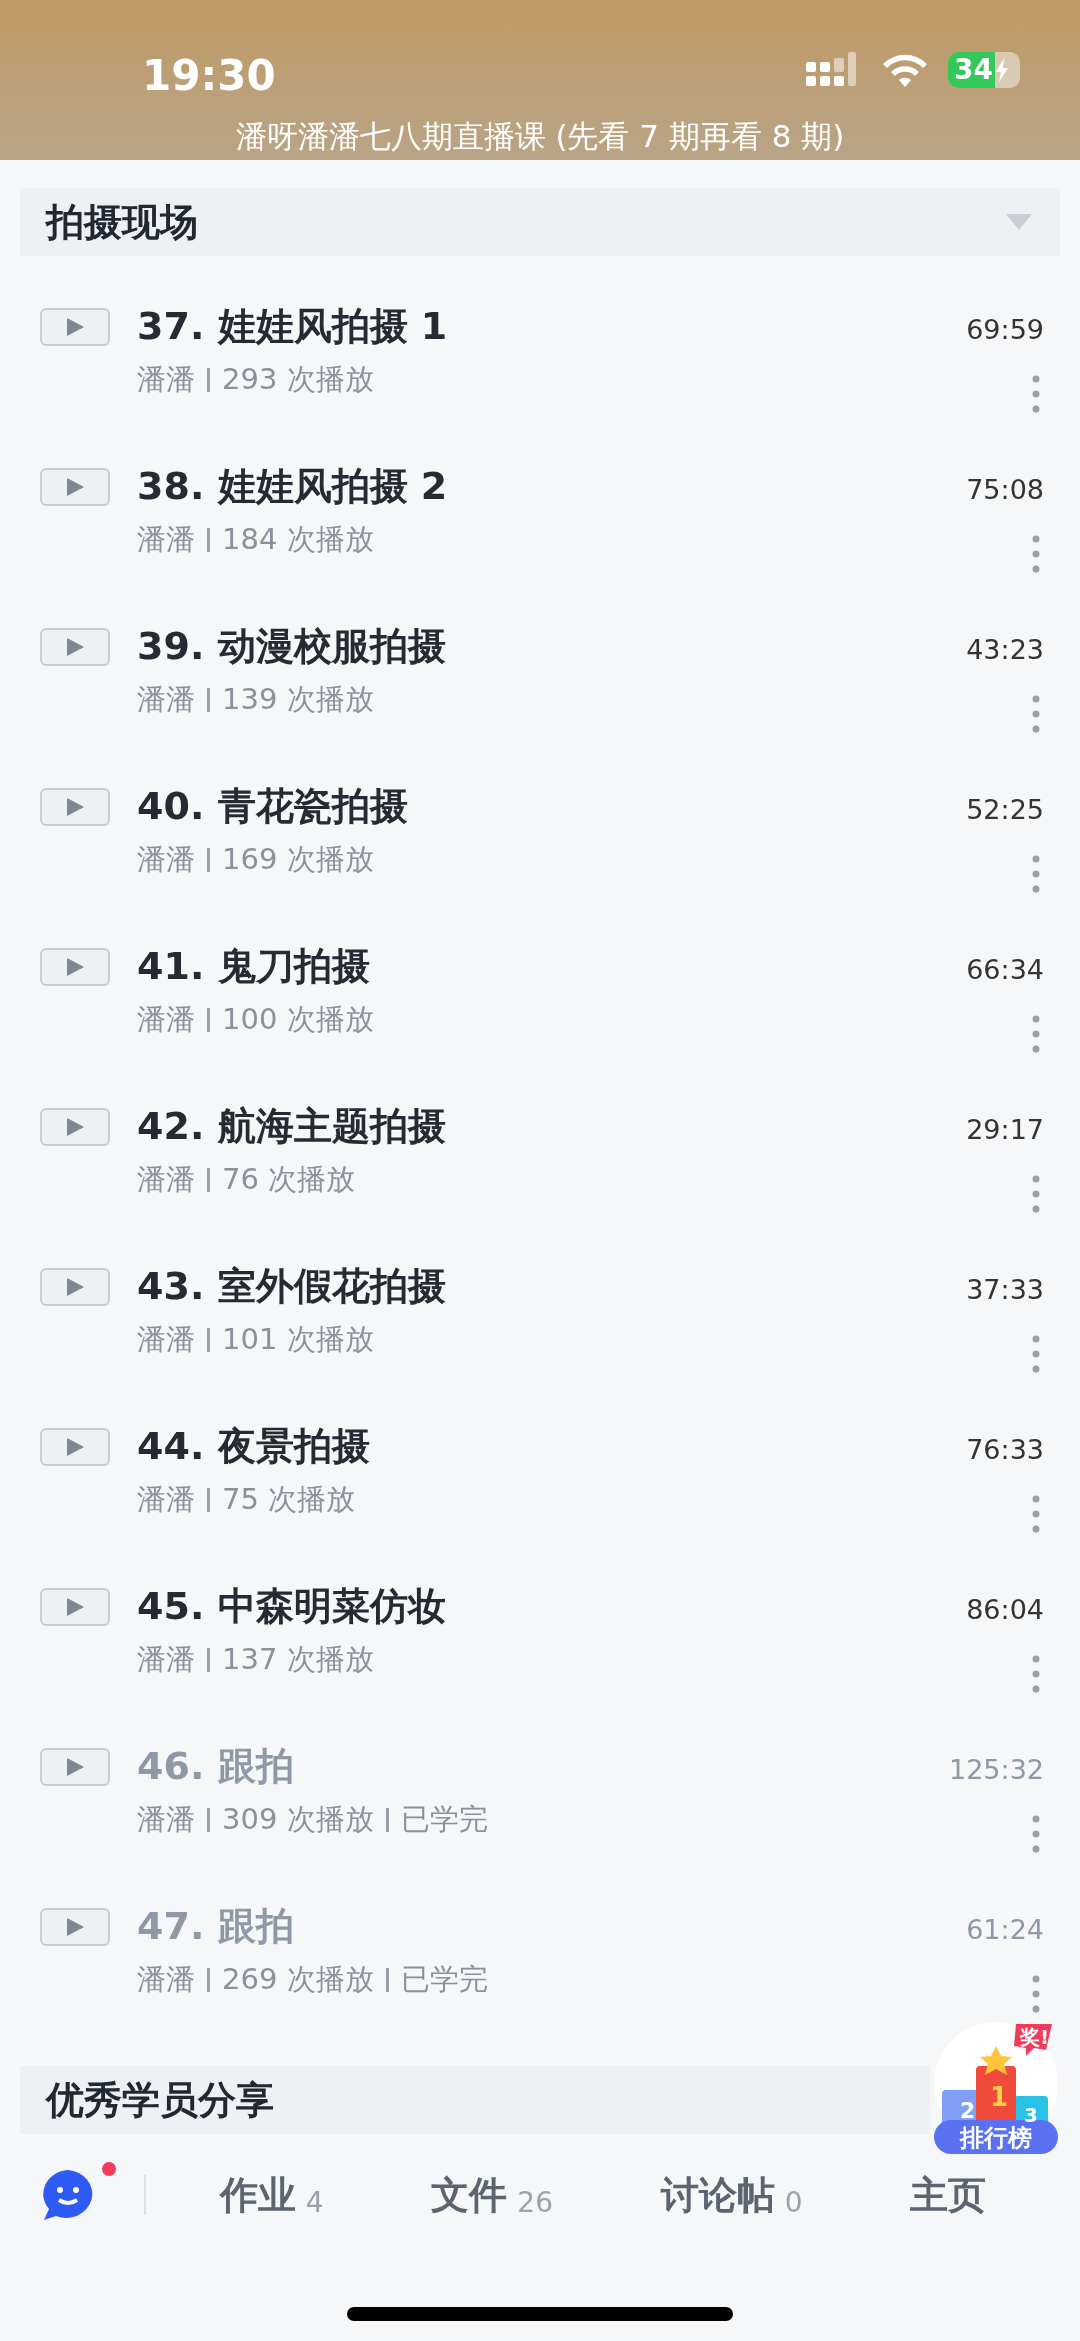 The width and height of the screenshot is (1080, 2341). What do you see at coordinates (298, 1819) in the screenshot?
I see `play-count: 309 次播放` at bounding box center [298, 1819].